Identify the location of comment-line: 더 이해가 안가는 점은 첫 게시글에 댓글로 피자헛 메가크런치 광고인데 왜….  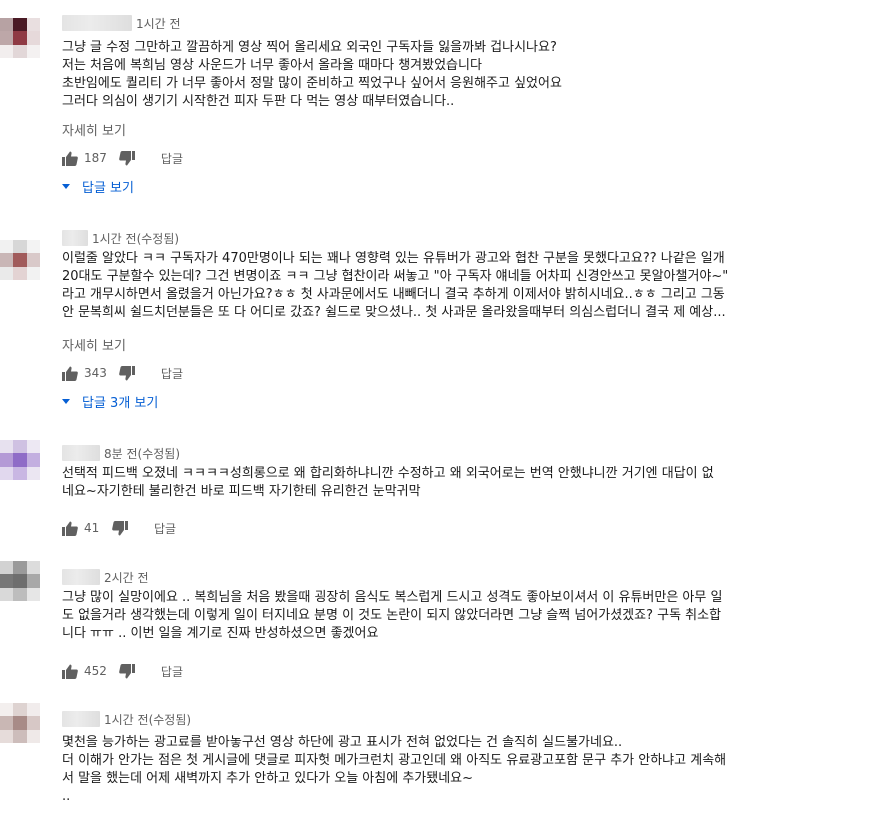
(394, 760).